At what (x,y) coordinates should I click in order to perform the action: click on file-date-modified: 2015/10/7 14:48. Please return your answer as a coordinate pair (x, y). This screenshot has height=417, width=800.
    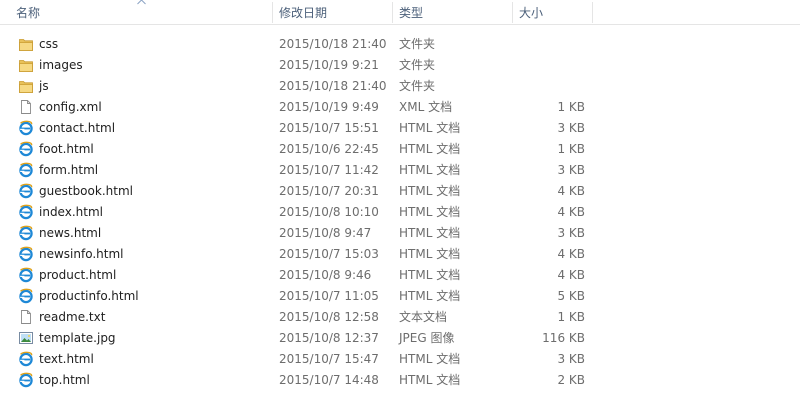
    Looking at the image, I should click on (329, 380).